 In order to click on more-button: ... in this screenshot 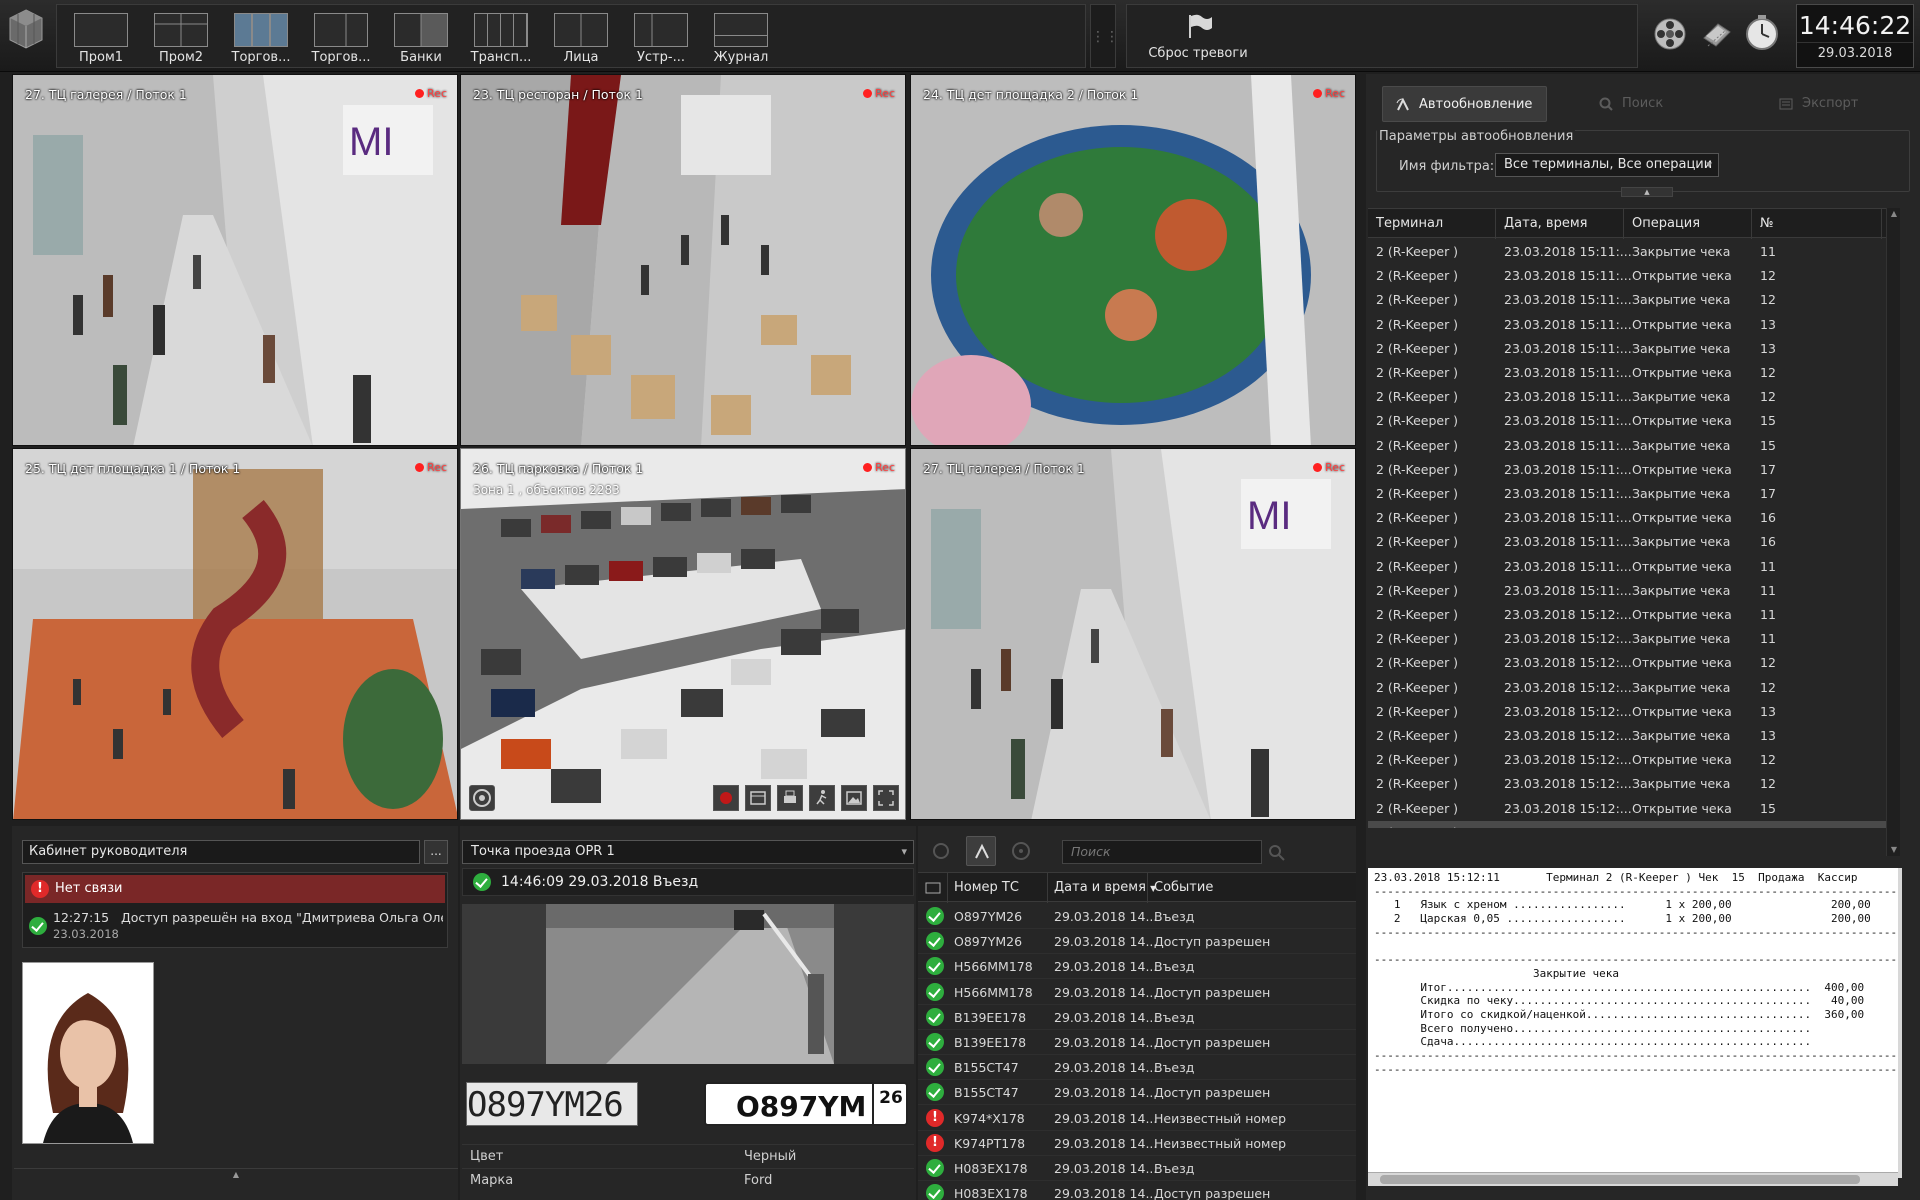, I will do `click(436, 852)`.